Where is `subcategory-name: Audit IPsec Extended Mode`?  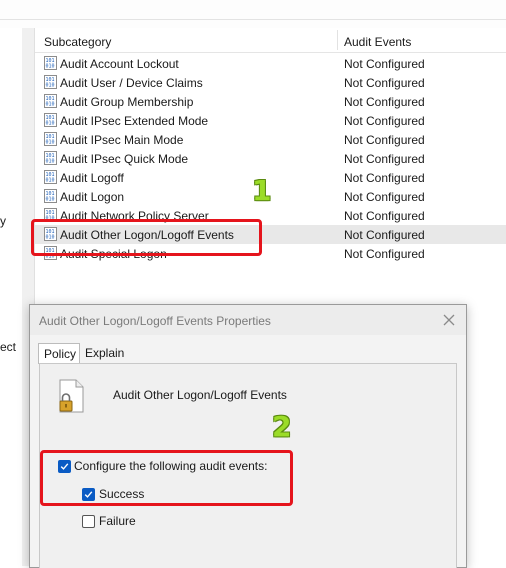
subcategory-name: Audit IPsec Extended Mode is located at coordinates (134, 121).